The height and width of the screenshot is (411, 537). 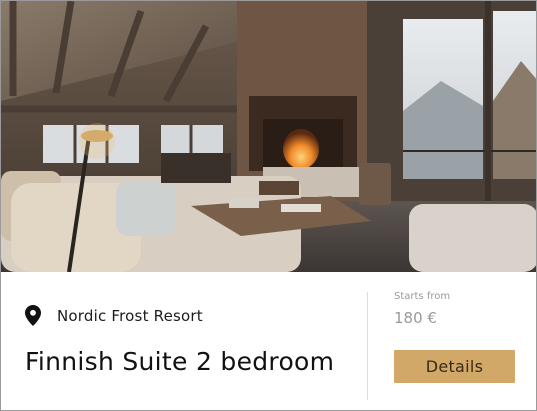 What do you see at coordinates (180, 361) in the screenshot?
I see `listing-title: Finnish Suite 2 bedroom` at bounding box center [180, 361].